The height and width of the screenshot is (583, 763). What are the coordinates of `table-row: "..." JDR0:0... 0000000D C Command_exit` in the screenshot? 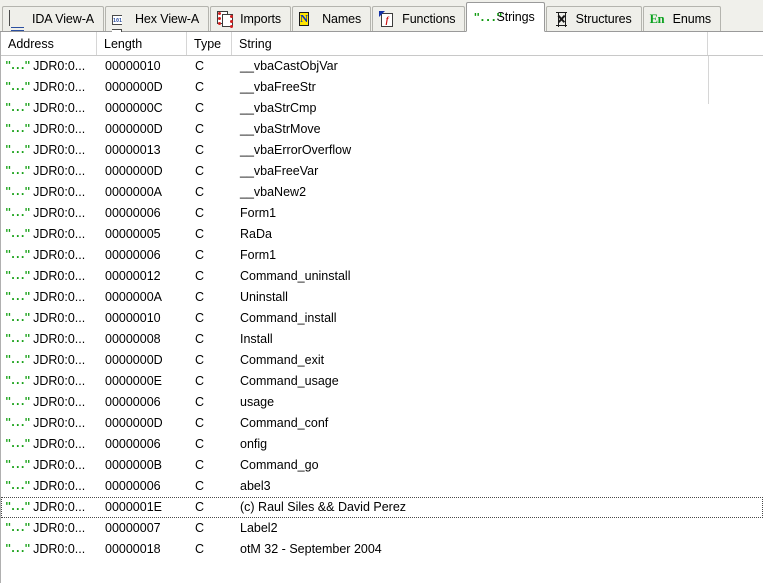 It's located at (382, 360).